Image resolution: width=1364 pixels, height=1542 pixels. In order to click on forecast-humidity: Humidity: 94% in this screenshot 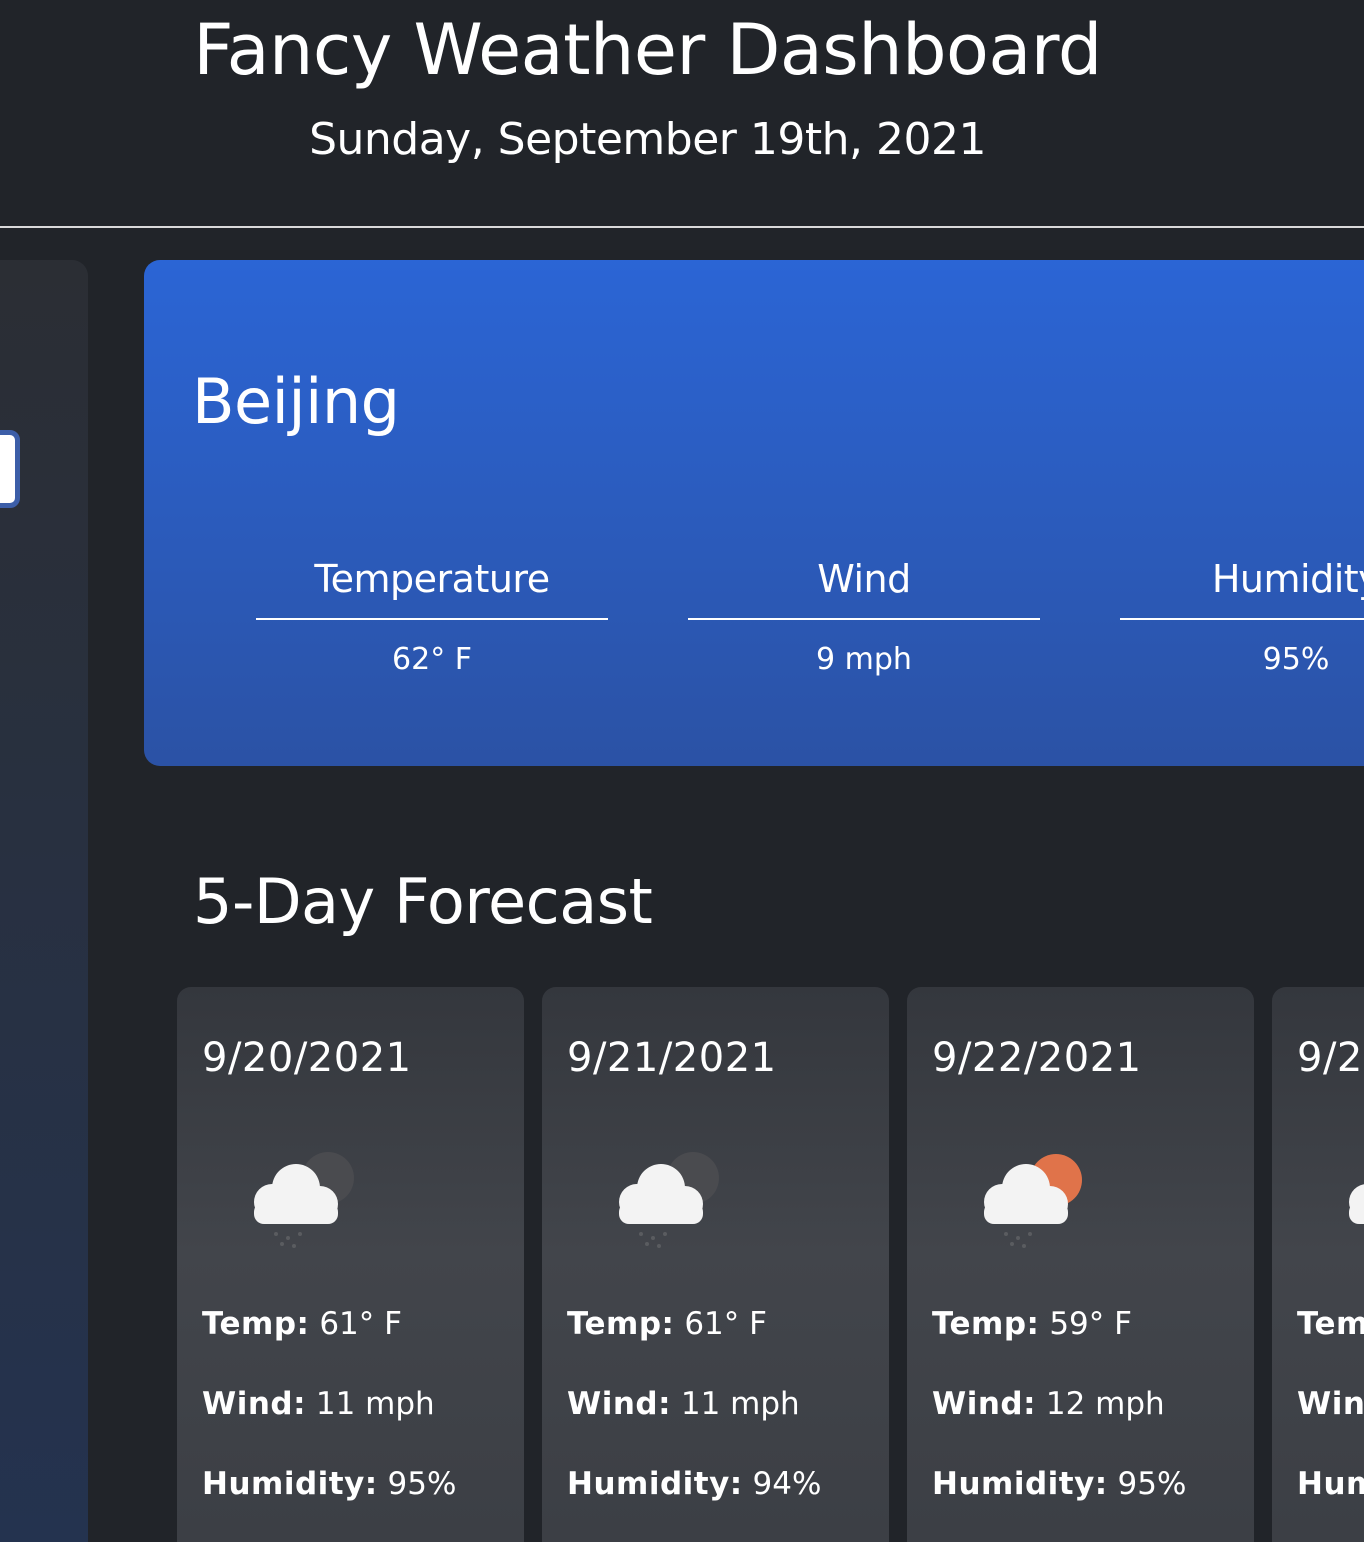, I will do `click(694, 1484)`.